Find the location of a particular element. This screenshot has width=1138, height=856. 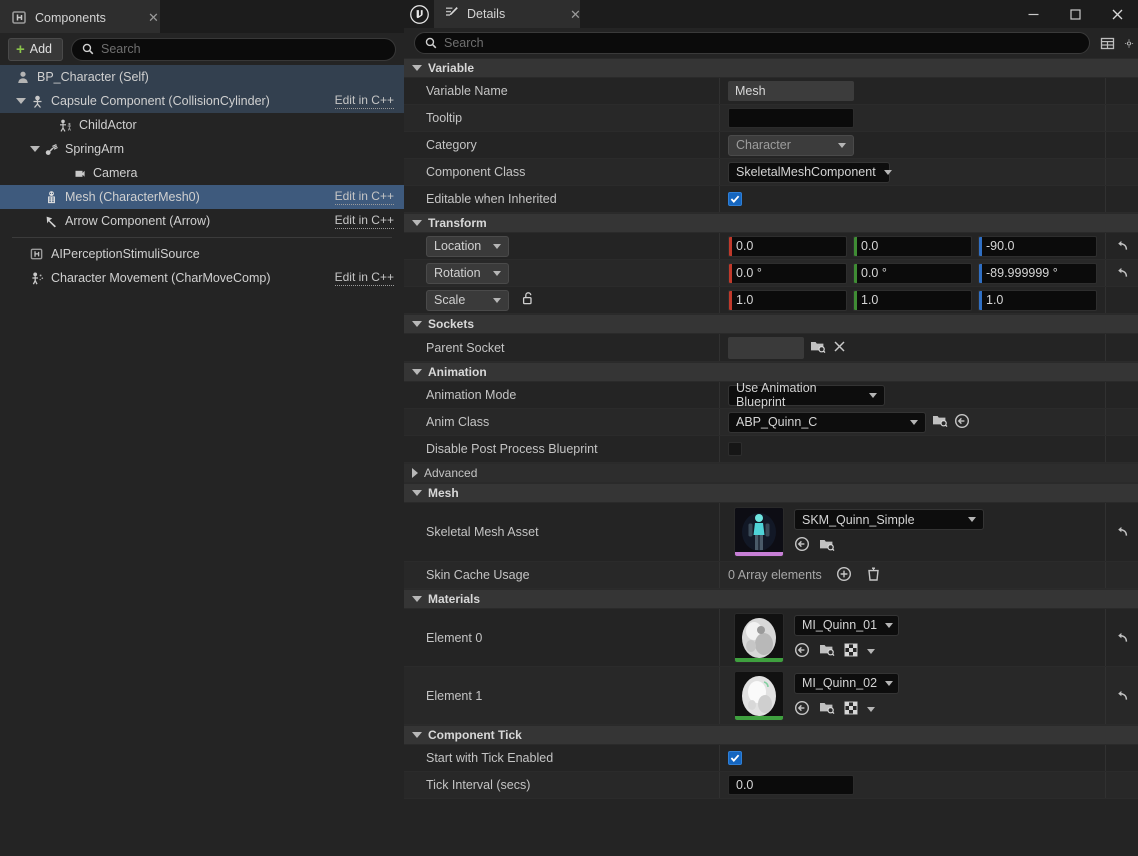

rotation-y-input: 0.0 ° is located at coordinates (912, 273).